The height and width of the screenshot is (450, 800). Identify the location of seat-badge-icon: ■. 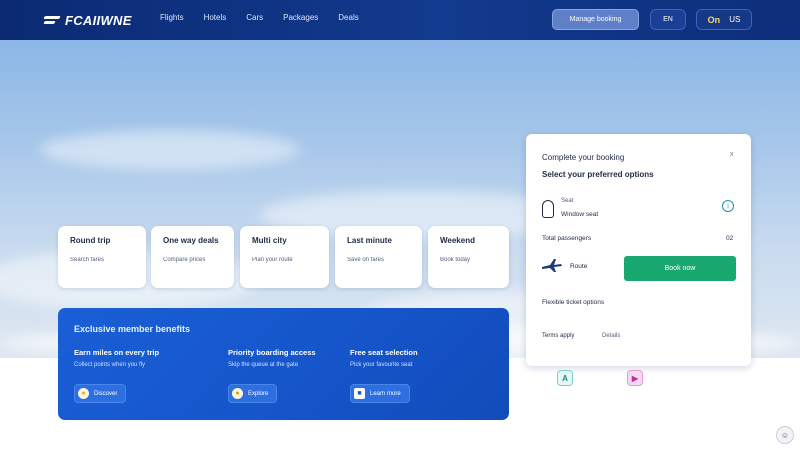
(359, 393).